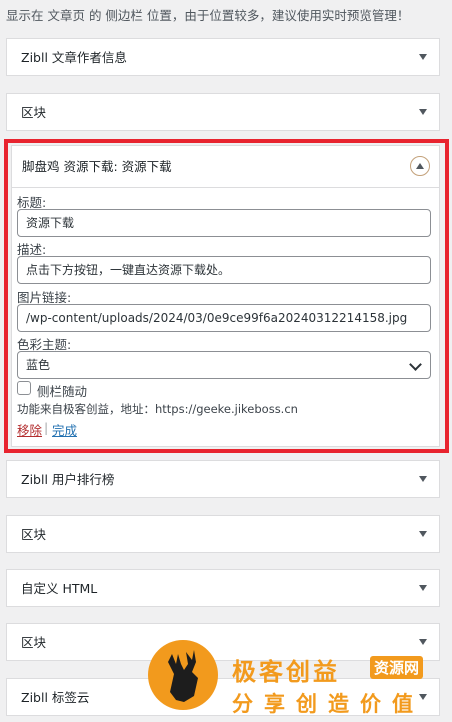 This screenshot has width=452, height=722. Describe the element at coordinates (38, 365) in the screenshot. I see `color-select-value: 蓝色` at that location.